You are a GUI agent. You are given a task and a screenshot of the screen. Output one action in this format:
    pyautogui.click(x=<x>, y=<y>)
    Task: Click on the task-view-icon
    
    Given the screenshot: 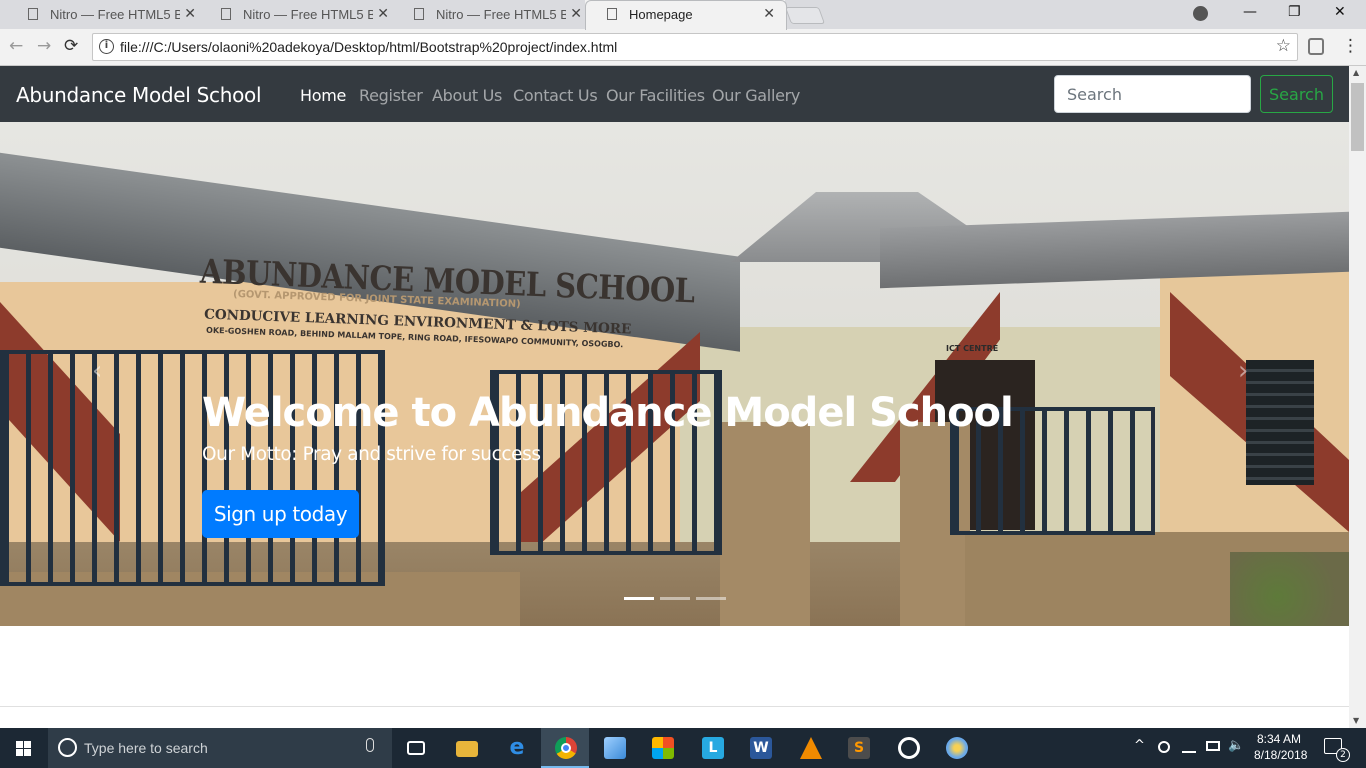 What is the action you would take?
    pyautogui.click(x=416, y=748)
    